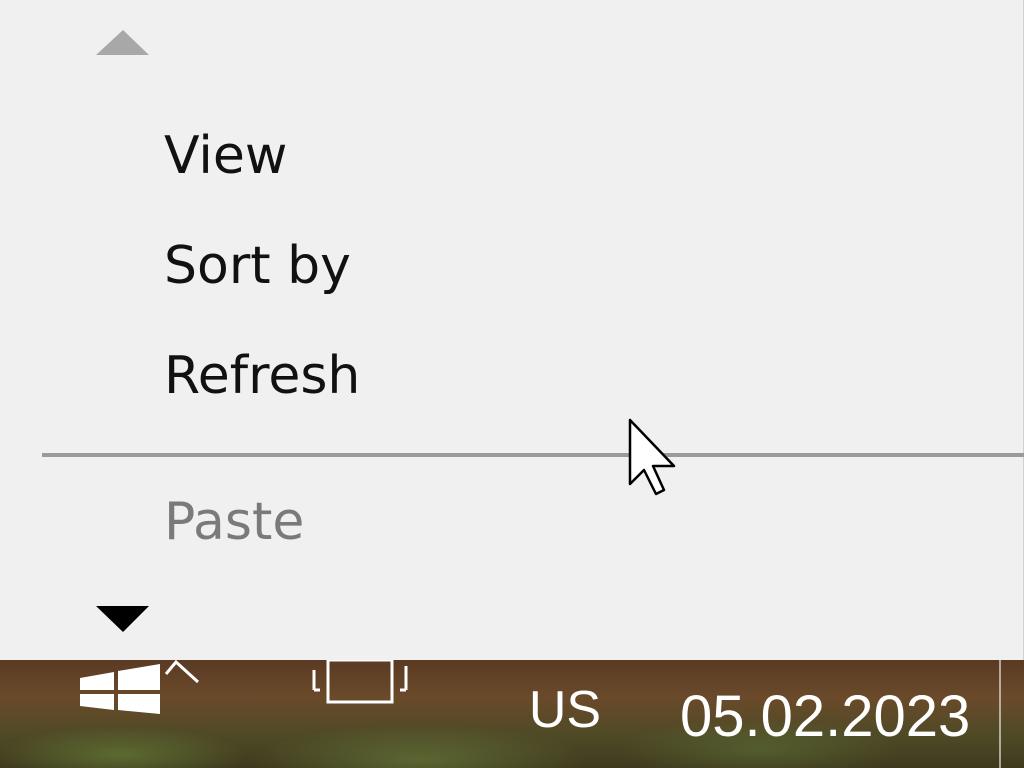  I want to click on show-desktop-divider, so click(1000, 714).